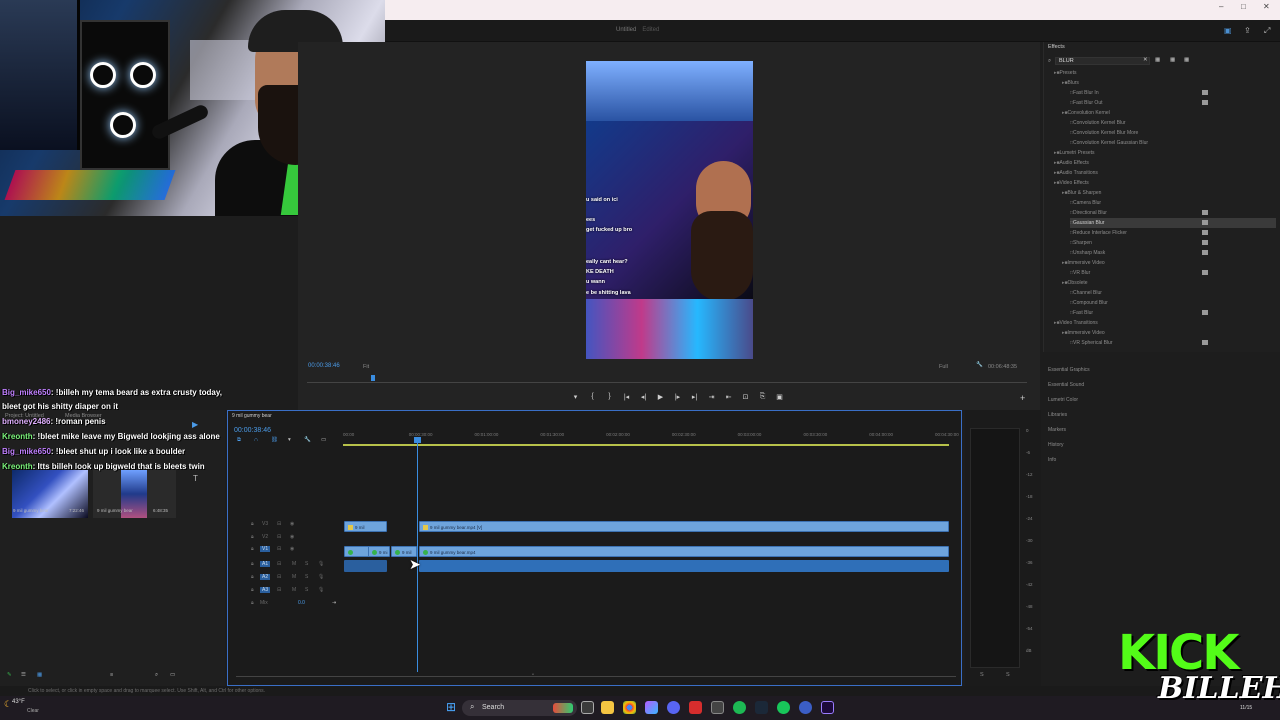 This screenshot has height=720, width=1280. What do you see at coordinates (1074, 153) in the screenshot?
I see `effects-folder: Lumetri Presets` at bounding box center [1074, 153].